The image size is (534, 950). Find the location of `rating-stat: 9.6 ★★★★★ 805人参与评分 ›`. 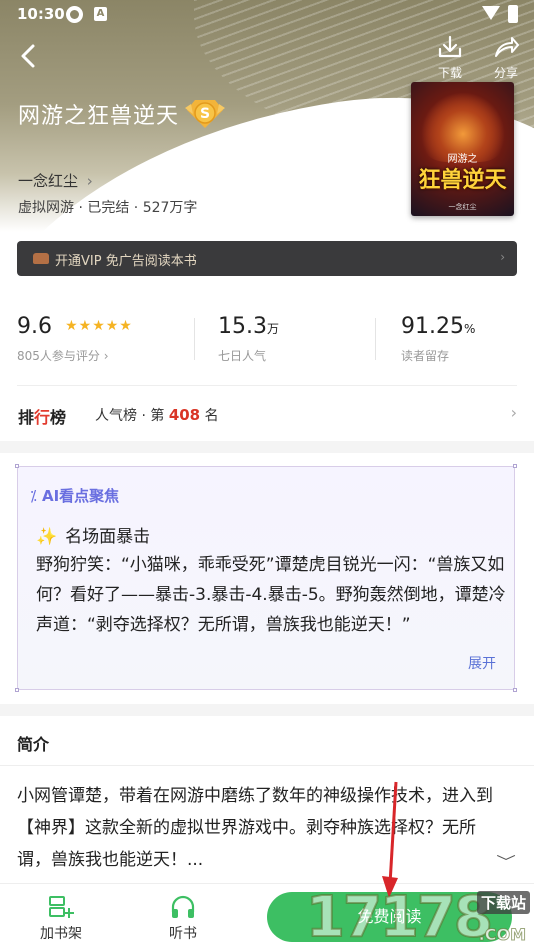

rating-stat: 9.6 ★★★★★ 805人参与评分 › is located at coordinates (75, 339).